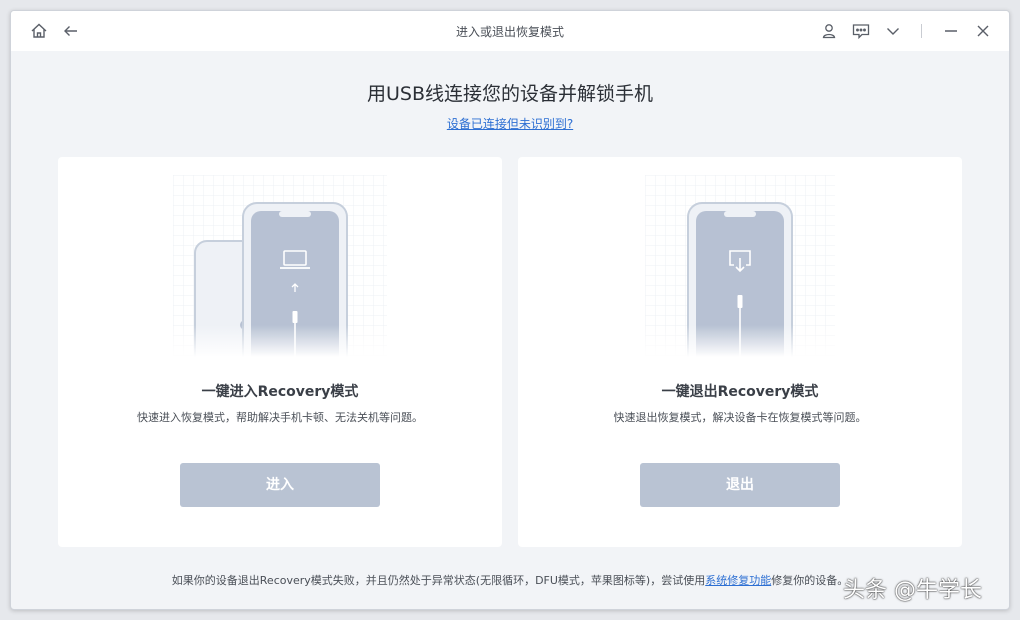 The image size is (1020, 620). Describe the element at coordinates (510, 31) in the screenshot. I see `title-bar: 进入或退出恢复模式` at that location.